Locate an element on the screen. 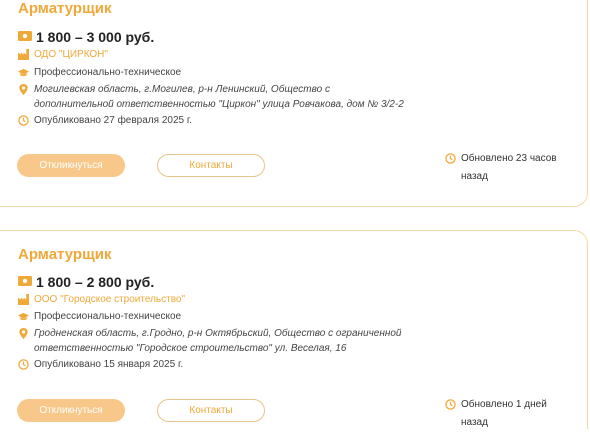 The width and height of the screenshot is (590, 432). salary-row: 1 800 – 3 000 руб. is located at coordinates (86, 37).